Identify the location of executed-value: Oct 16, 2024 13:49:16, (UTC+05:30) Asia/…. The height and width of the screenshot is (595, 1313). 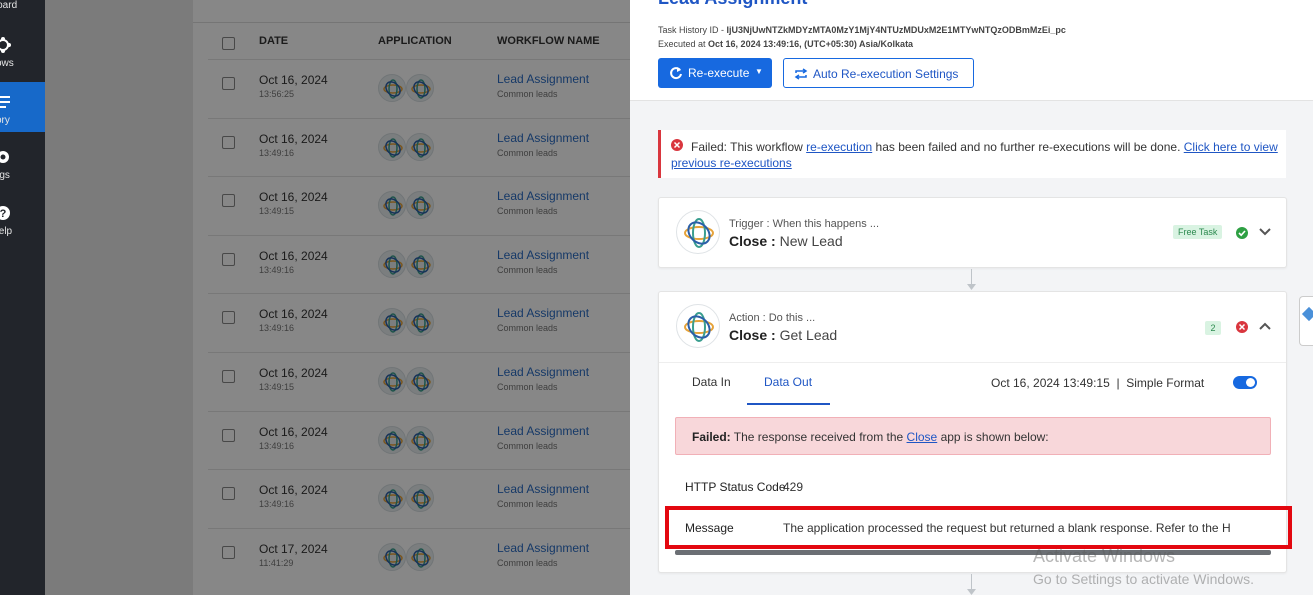
(811, 44).